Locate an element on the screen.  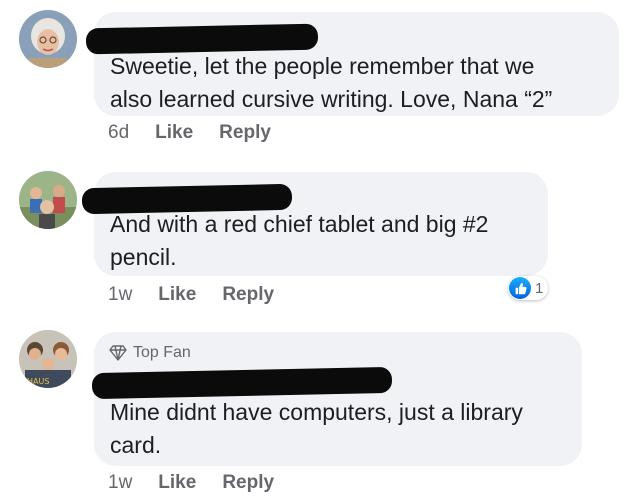
comment-line: Sweetie, let the people remember that we is located at coordinates (322, 66).